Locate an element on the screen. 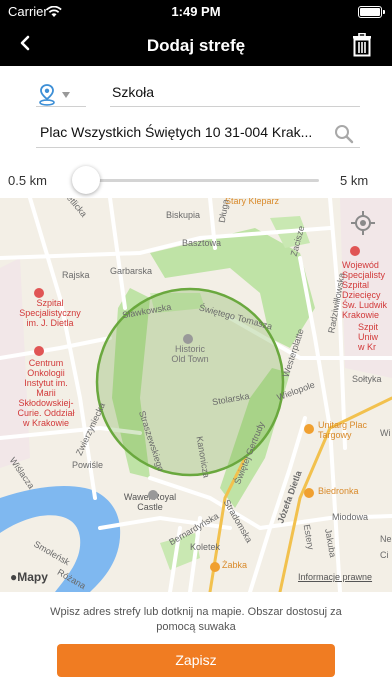 The image size is (392, 696). search-icon is located at coordinates (344, 136).